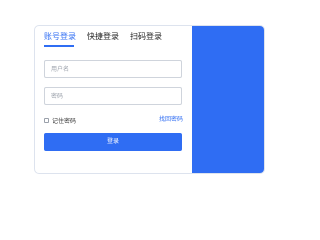 This screenshot has width=320, height=240. Describe the element at coordinates (60, 37) in the screenshot. I see `tab-account-login: 账号登录` at that location.